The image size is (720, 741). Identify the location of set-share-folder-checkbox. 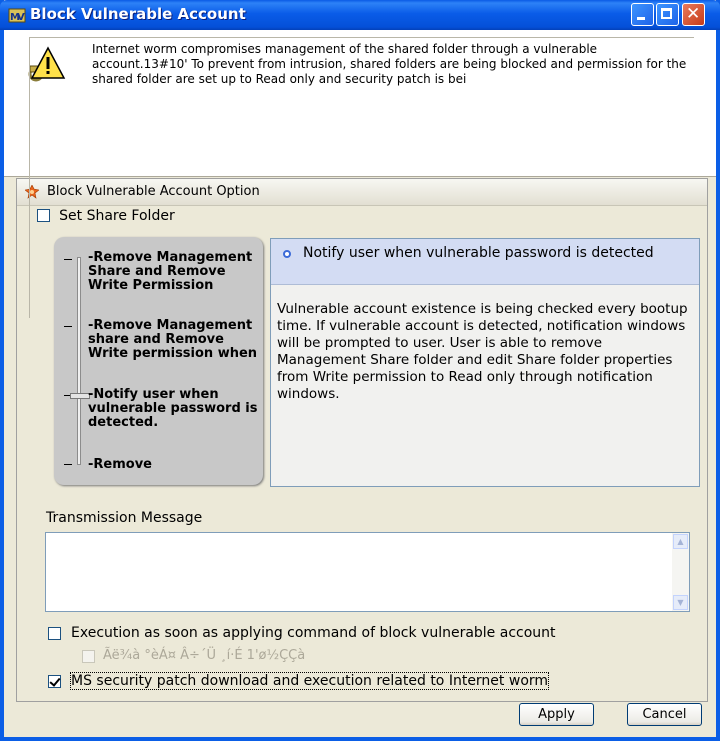
(43, 215).